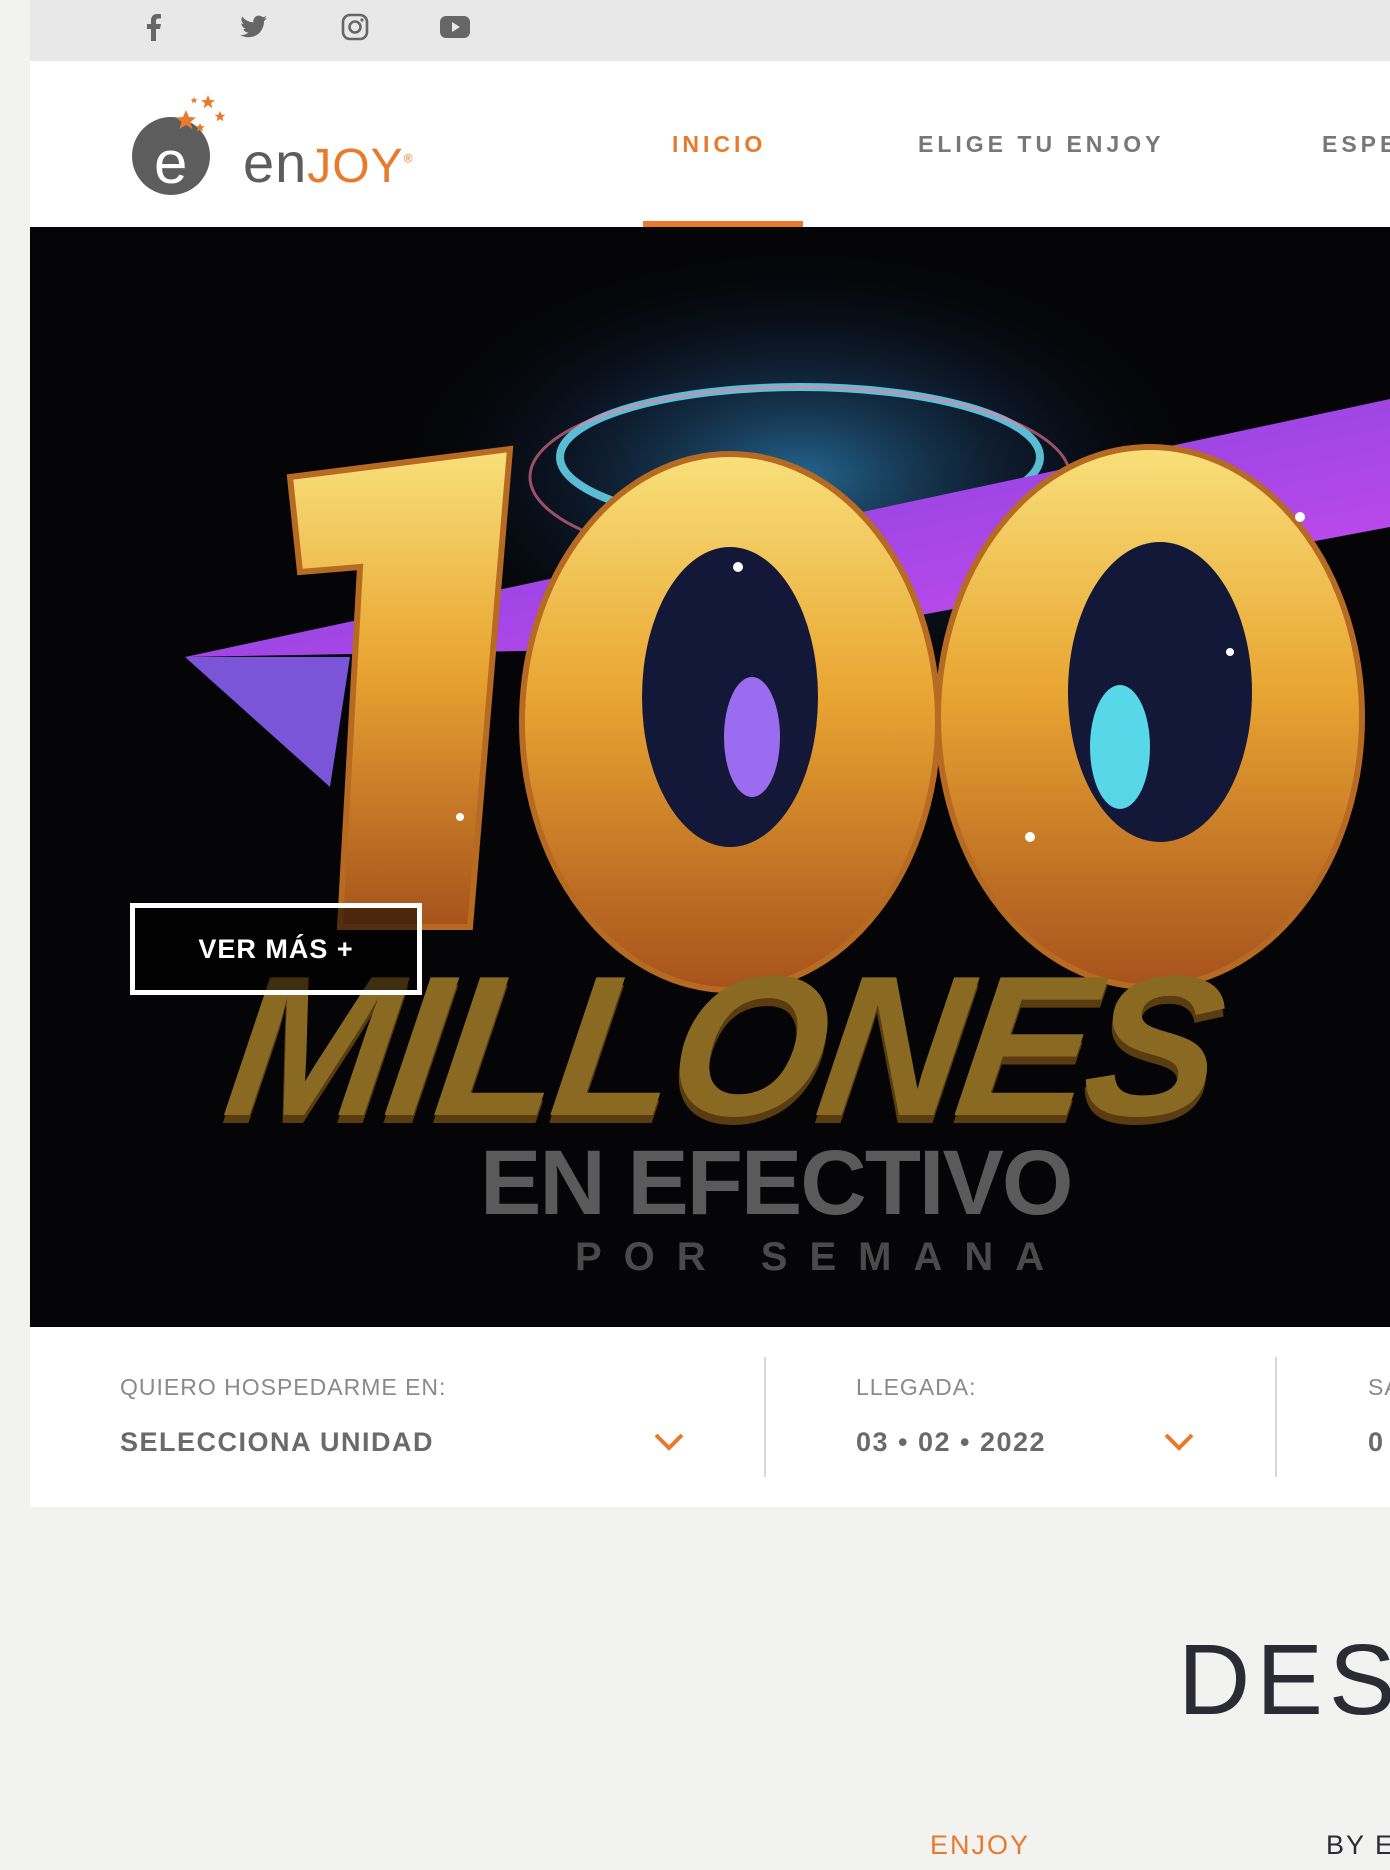 The width and height of the screenshot is (1390, 1870). Describe the element at coordinates (328, 162) in the screenshot. I see `logo-wordmark: enJOY®` at that location.